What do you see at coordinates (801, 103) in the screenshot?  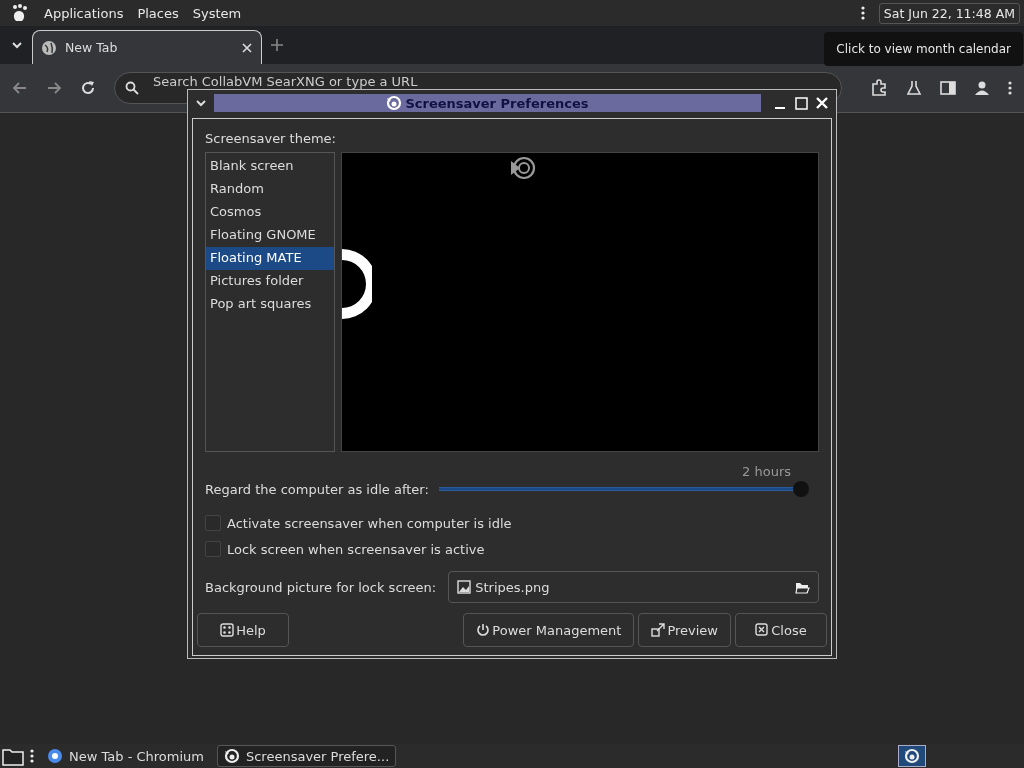 I see `maximize-icon` at bounding box center [801, 103].